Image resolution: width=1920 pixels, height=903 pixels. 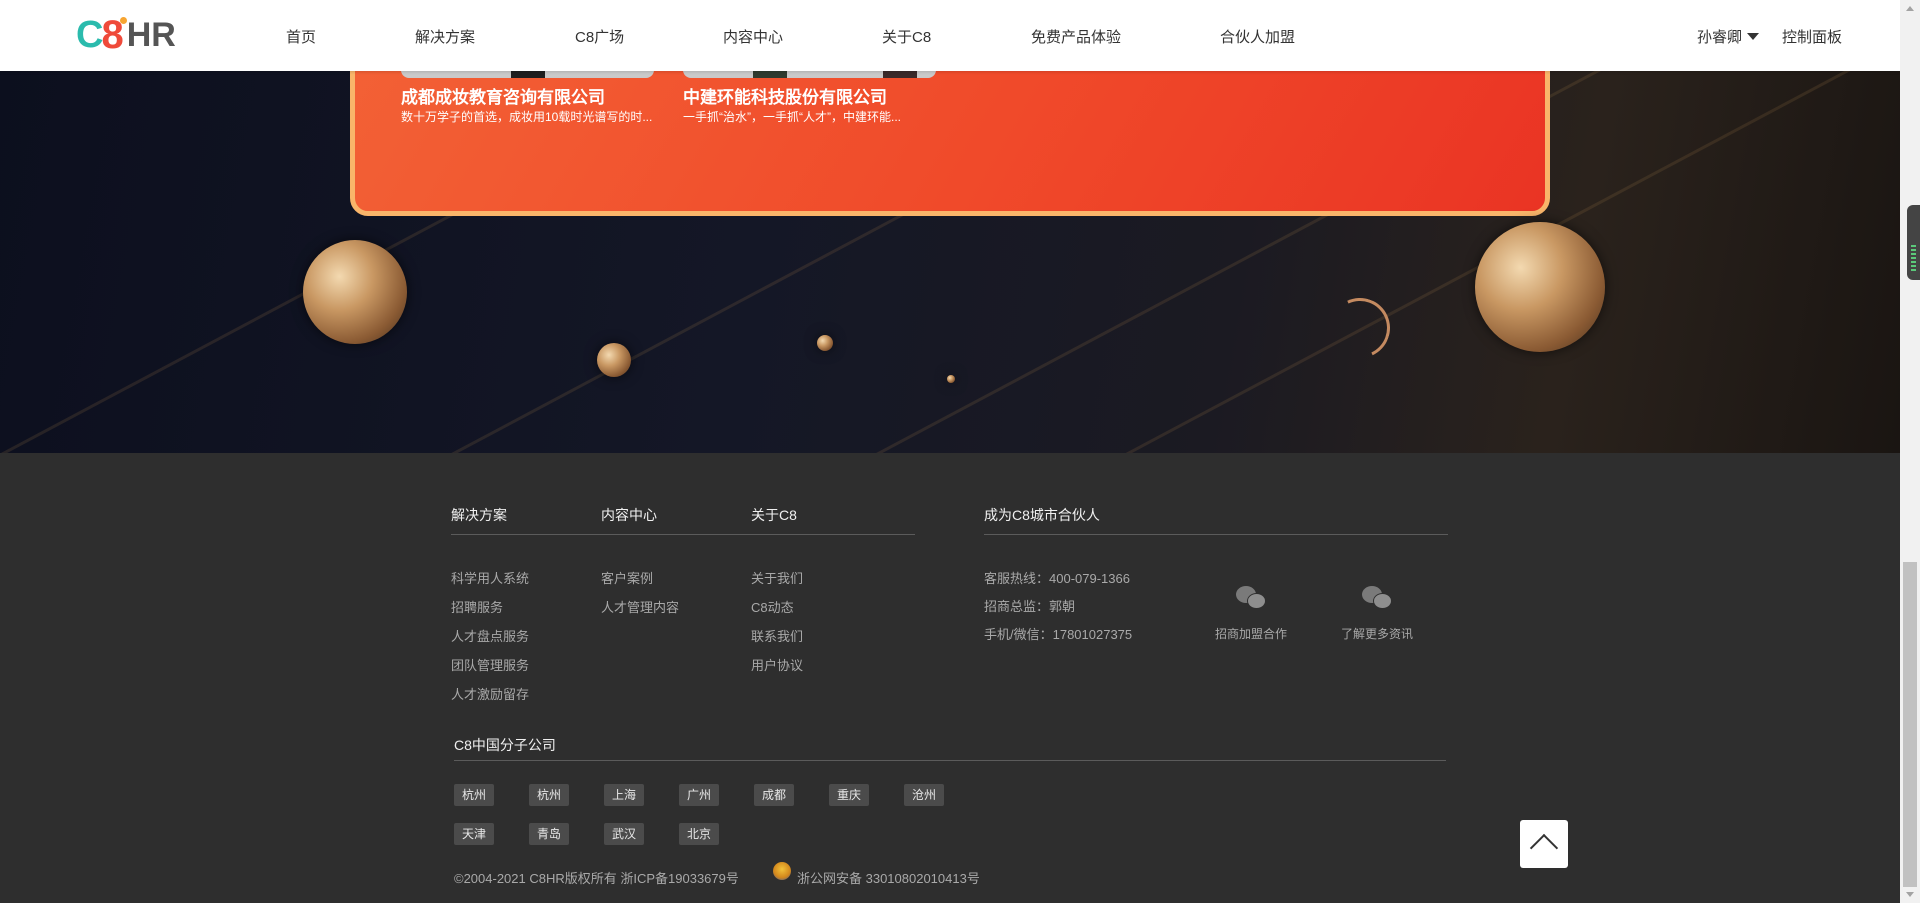 What do you see at coordinates (505, 745) in the screenshot?
I see `branches-heading: C8中国分子公司` at bounding box center [505, 745].